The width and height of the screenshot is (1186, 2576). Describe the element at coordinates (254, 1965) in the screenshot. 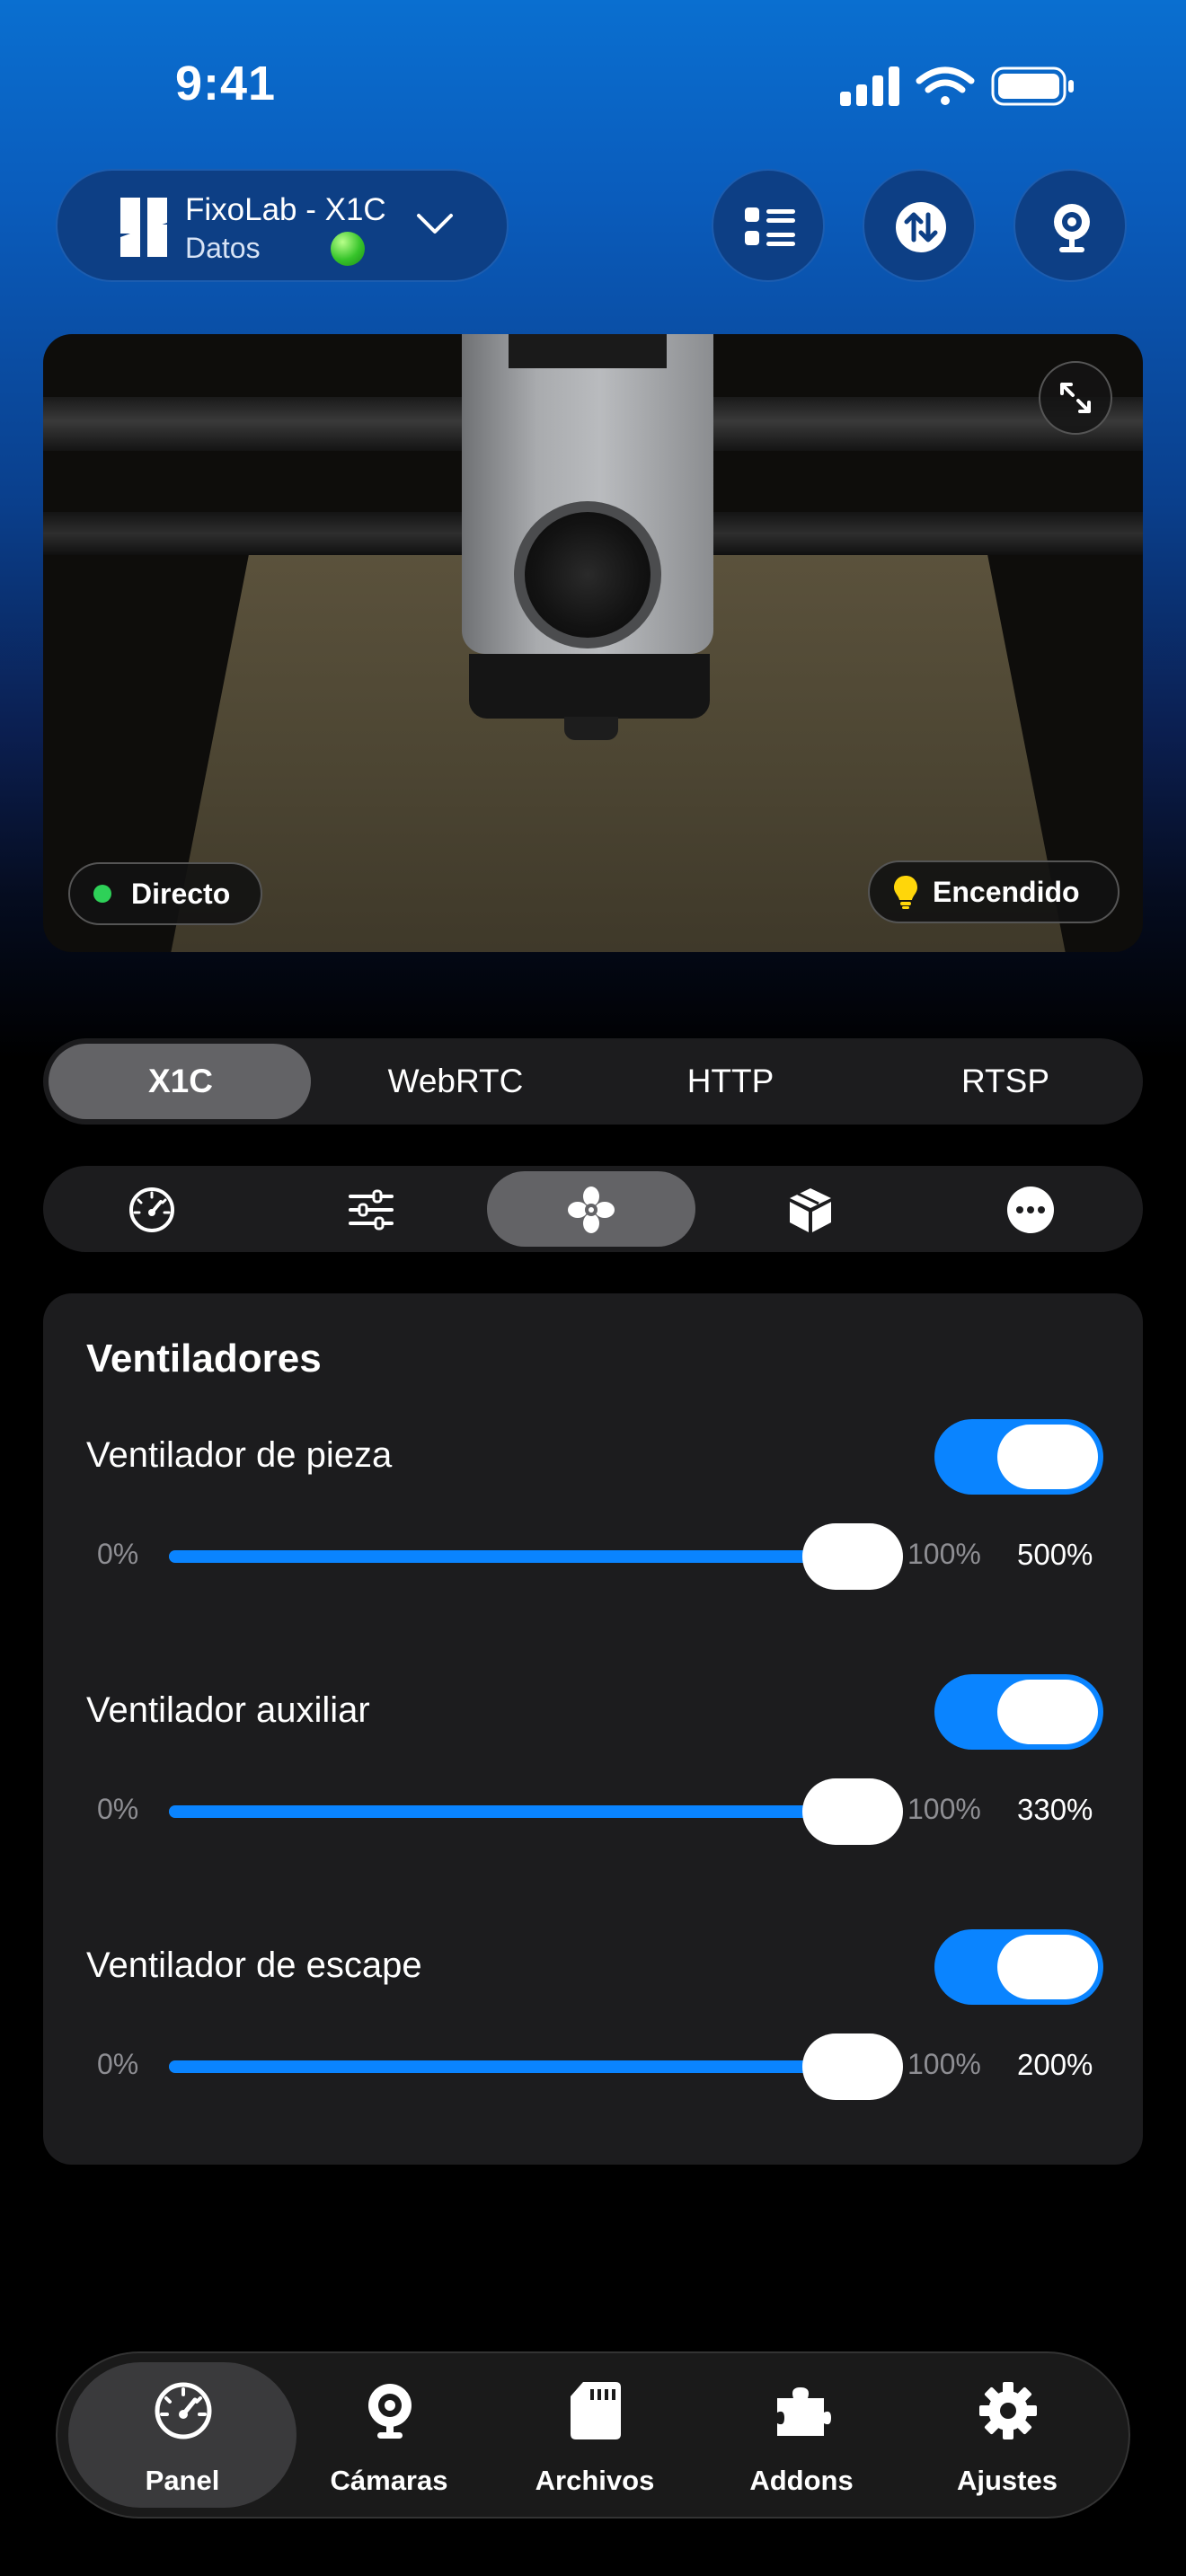

I see `fan-label: Ventilador de escape` at that location.